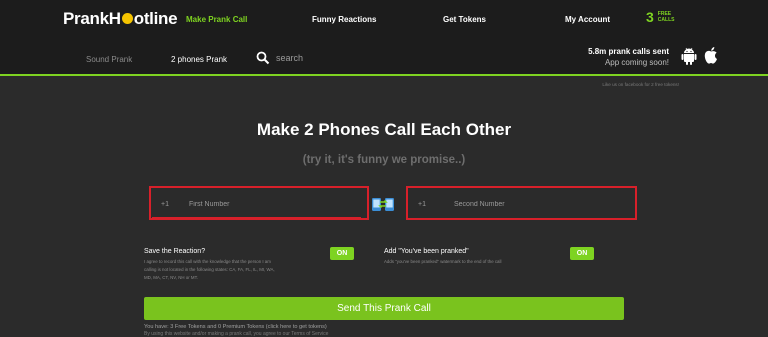  I want to click on first-number-input, so click(259, 204).